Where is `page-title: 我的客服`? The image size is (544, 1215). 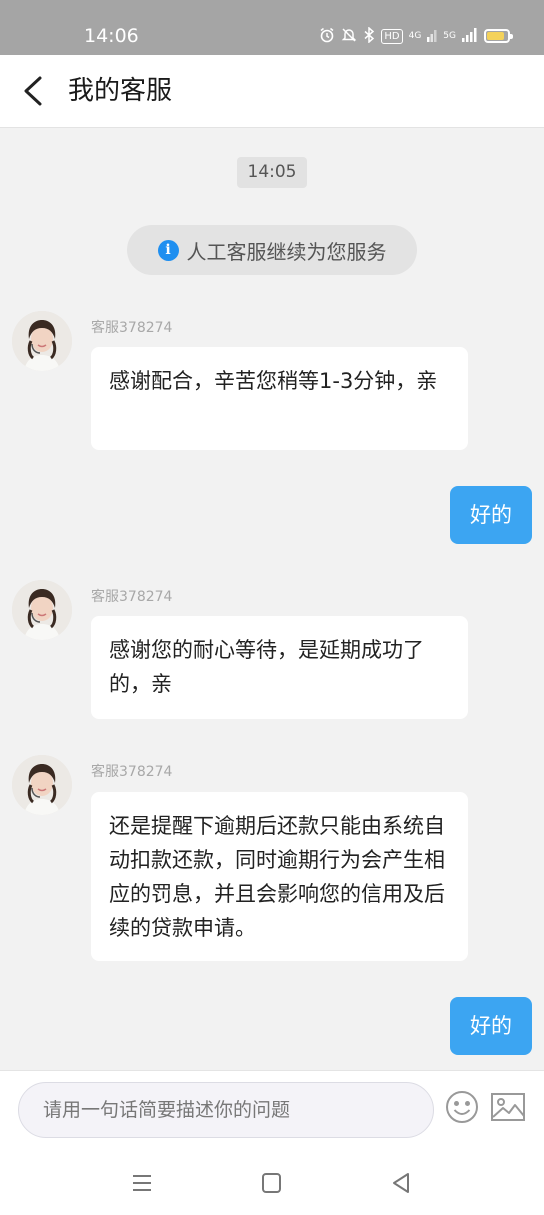
page-title: 我的客服 is located at coordinates (120, 91).